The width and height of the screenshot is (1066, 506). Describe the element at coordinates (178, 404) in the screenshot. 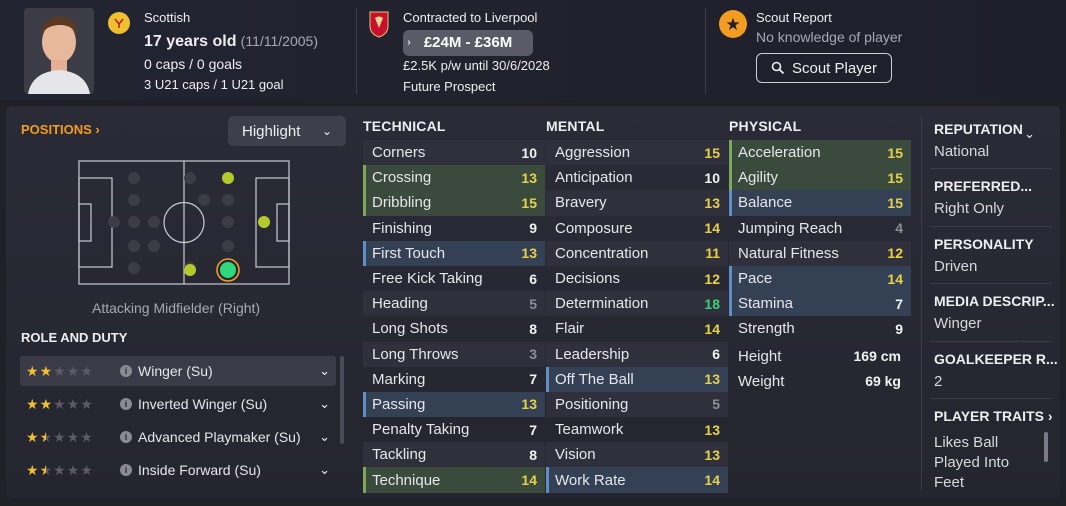

I see `role-row-inverted-winger: ★ ★ ★ ★ ★ i Inverted Winger (Su) ⌄` at that location.